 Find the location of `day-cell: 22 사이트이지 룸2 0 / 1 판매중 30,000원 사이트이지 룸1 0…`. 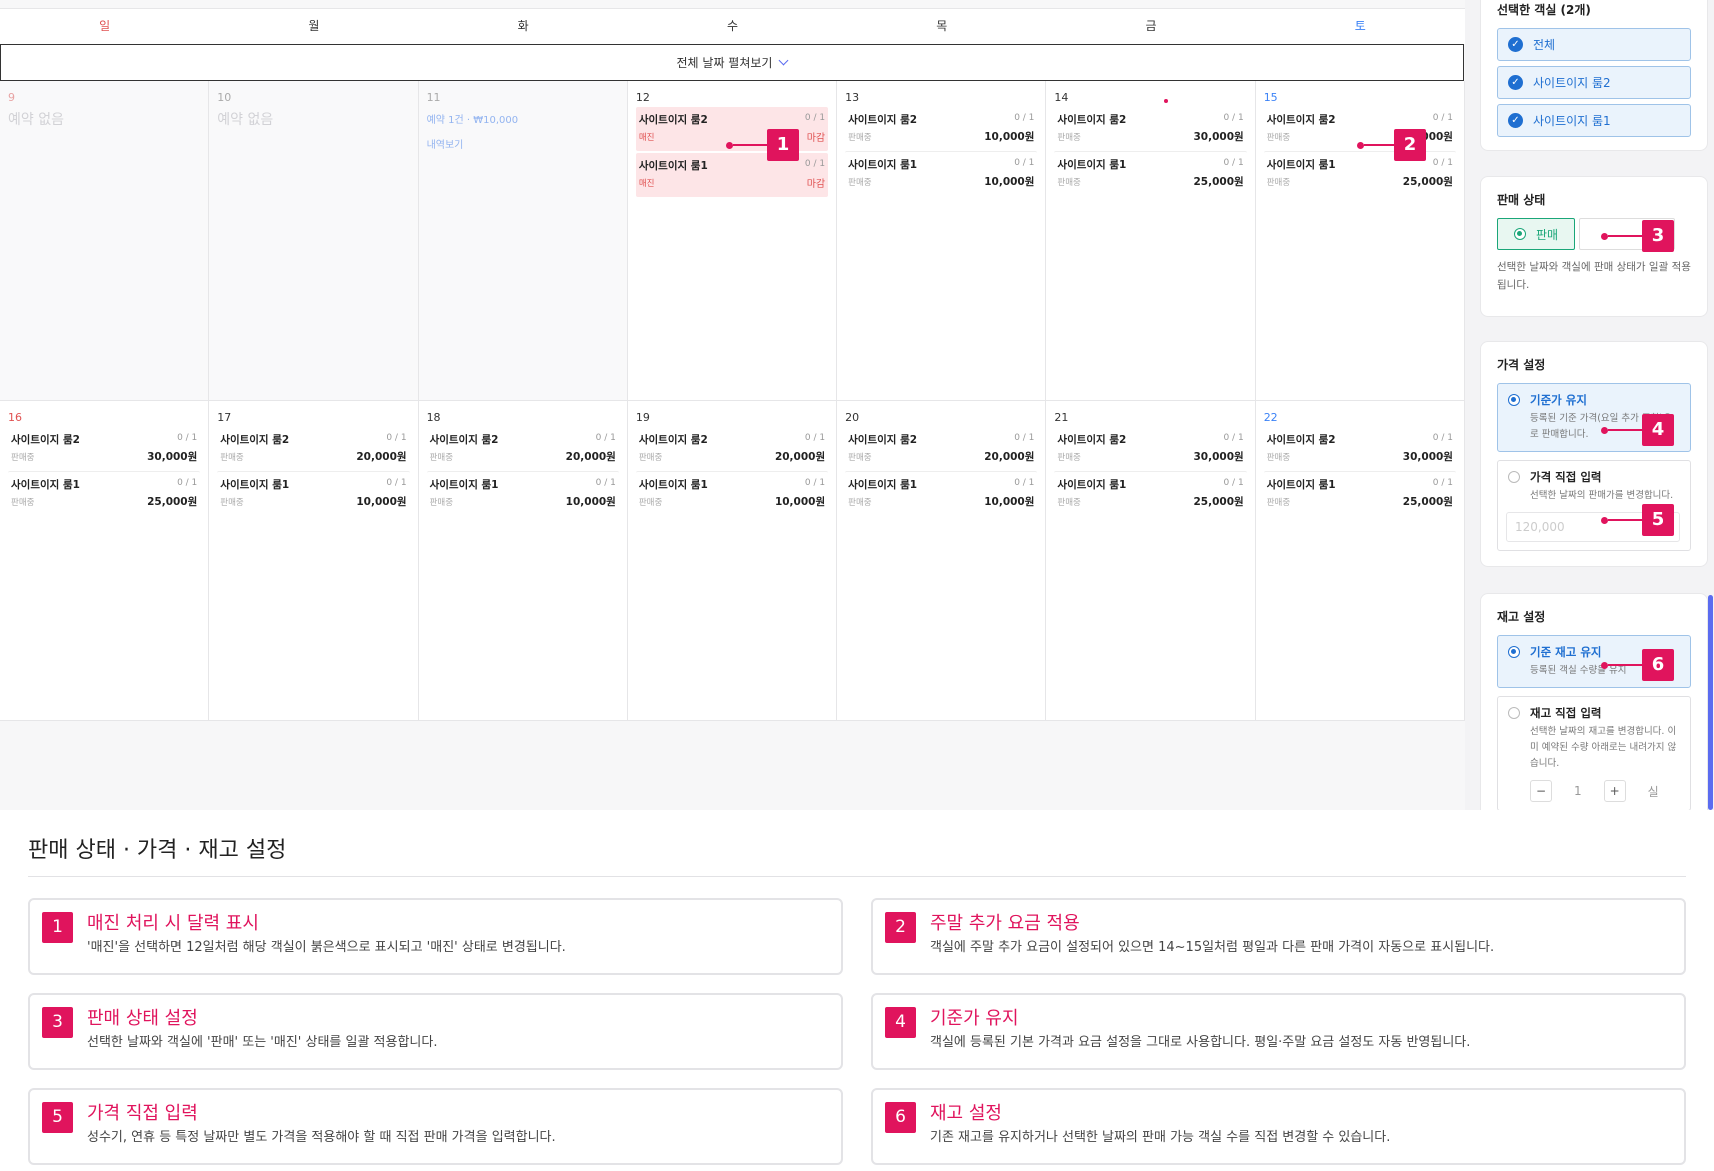

day-cell: 22 사이트이지 룸2 0 / 1 판매중 30,000원 사이트이지 룸1 0… is located at coordinates (1360, 560).